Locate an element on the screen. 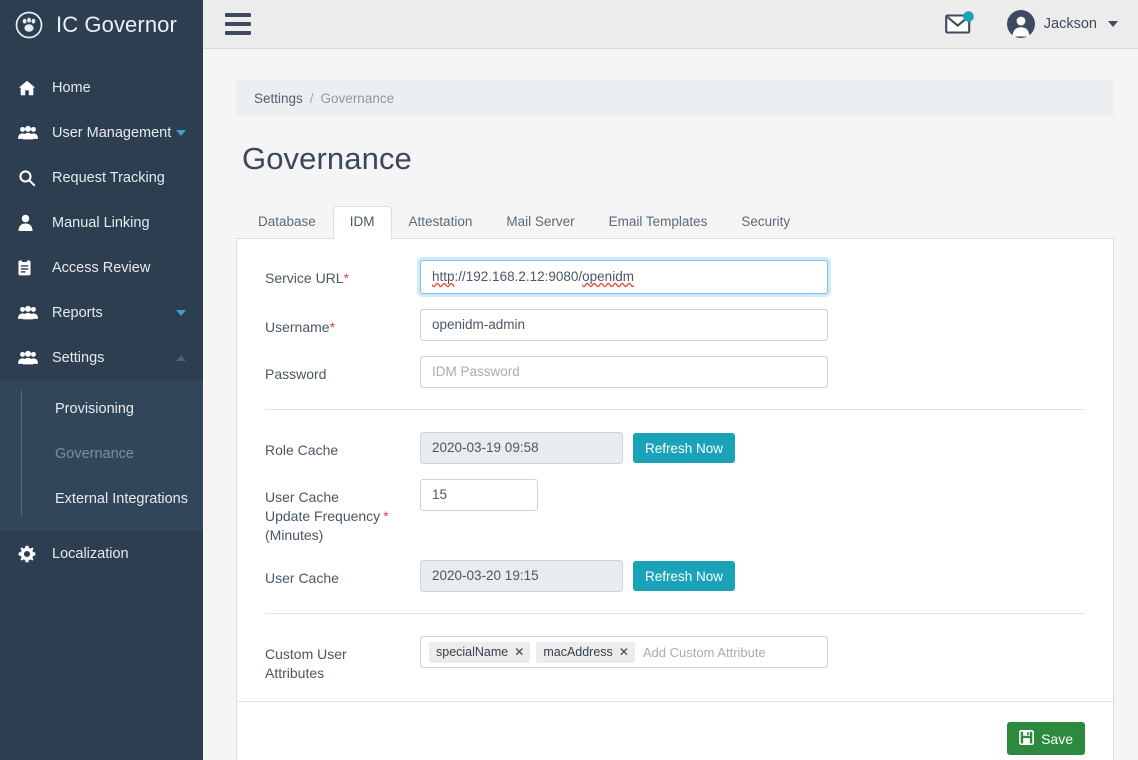  tag-item: macAddress ✕ is located at coordinates (585, 652).